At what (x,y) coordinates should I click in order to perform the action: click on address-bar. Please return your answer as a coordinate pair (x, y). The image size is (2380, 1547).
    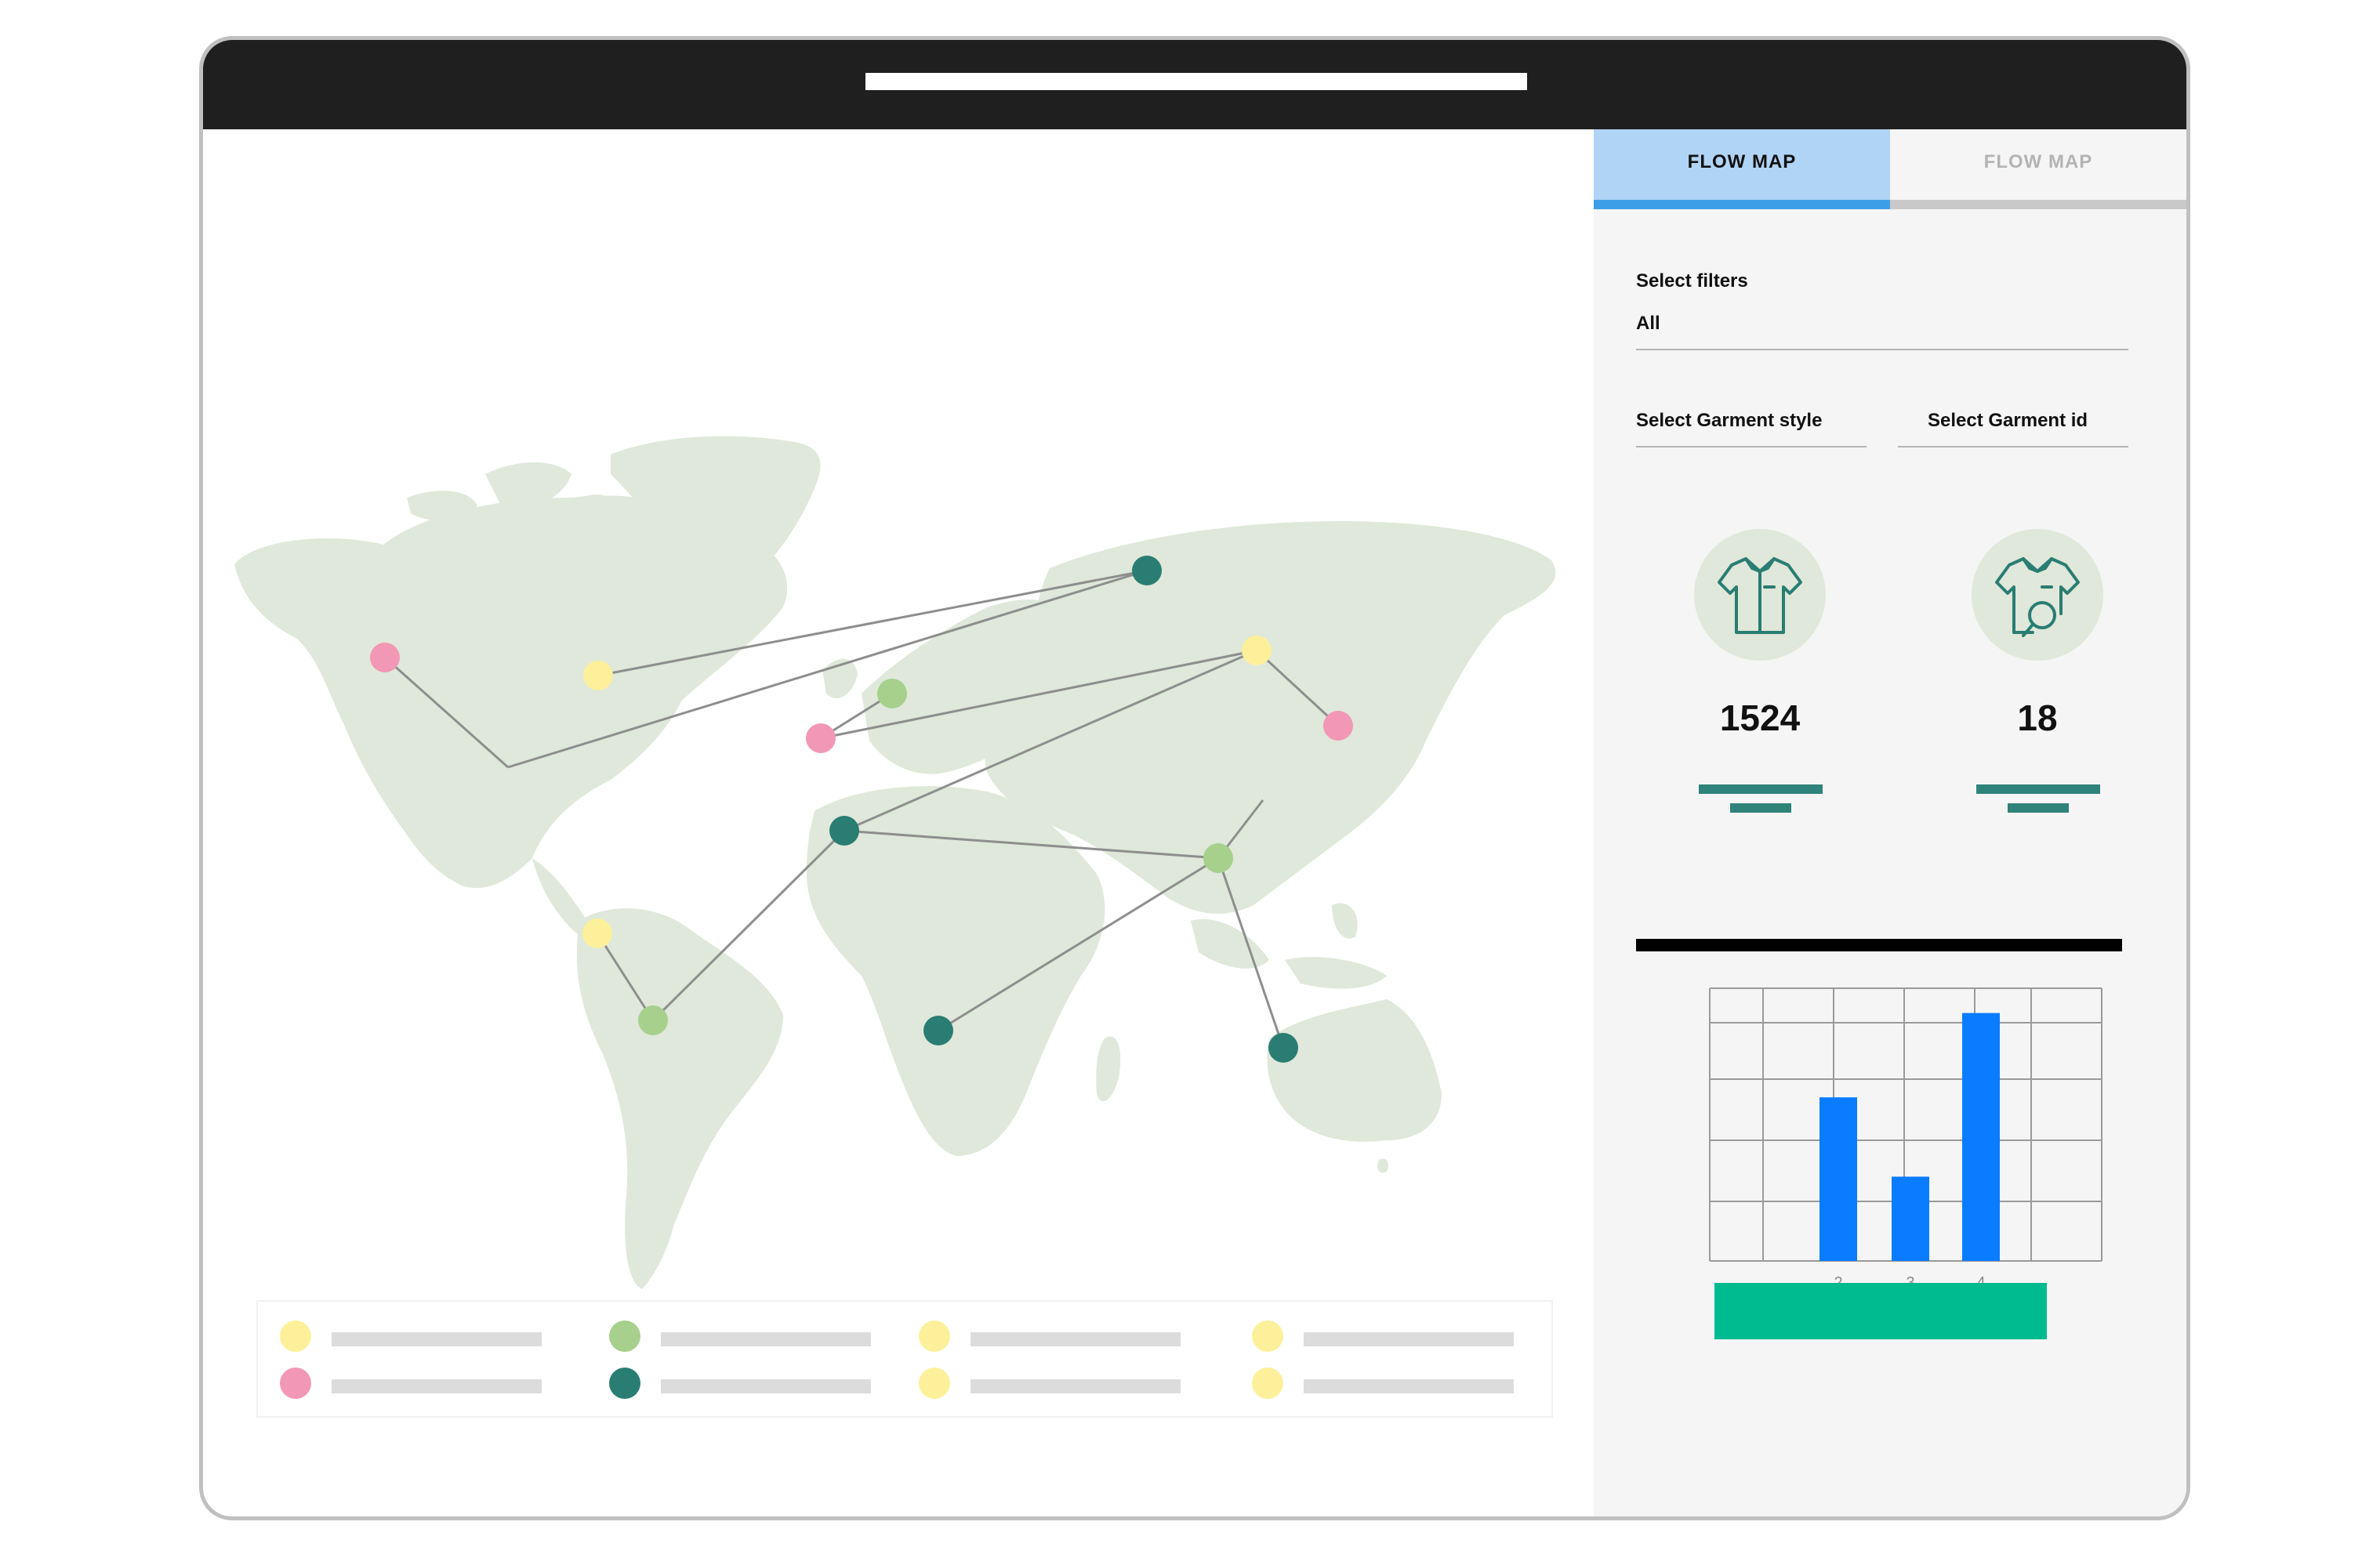
    Looking at the image, I should click on (1196, 81).